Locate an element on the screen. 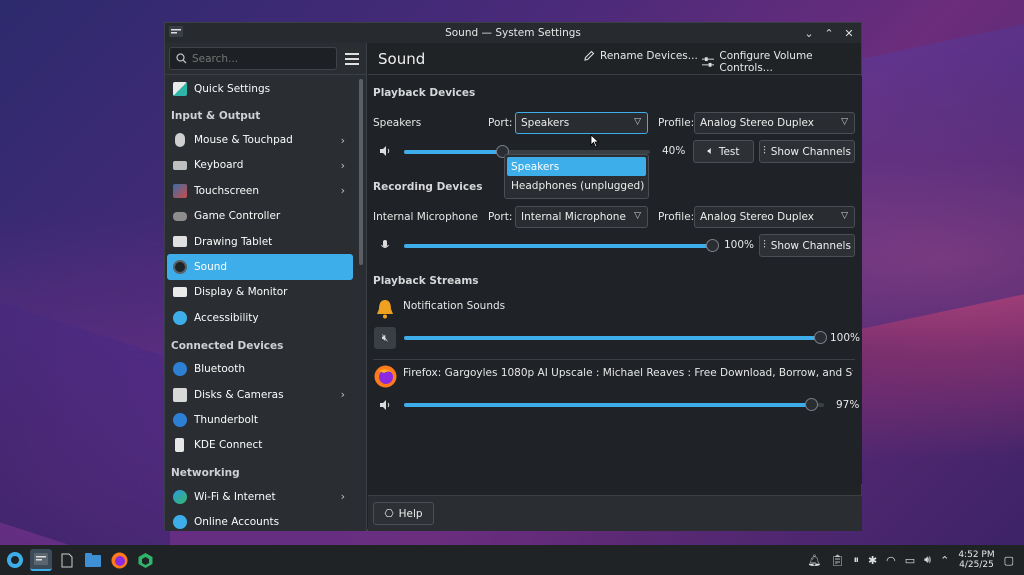 This screenshot has height=575, width=1024. menu-icon is located at coordinates (352, 58).